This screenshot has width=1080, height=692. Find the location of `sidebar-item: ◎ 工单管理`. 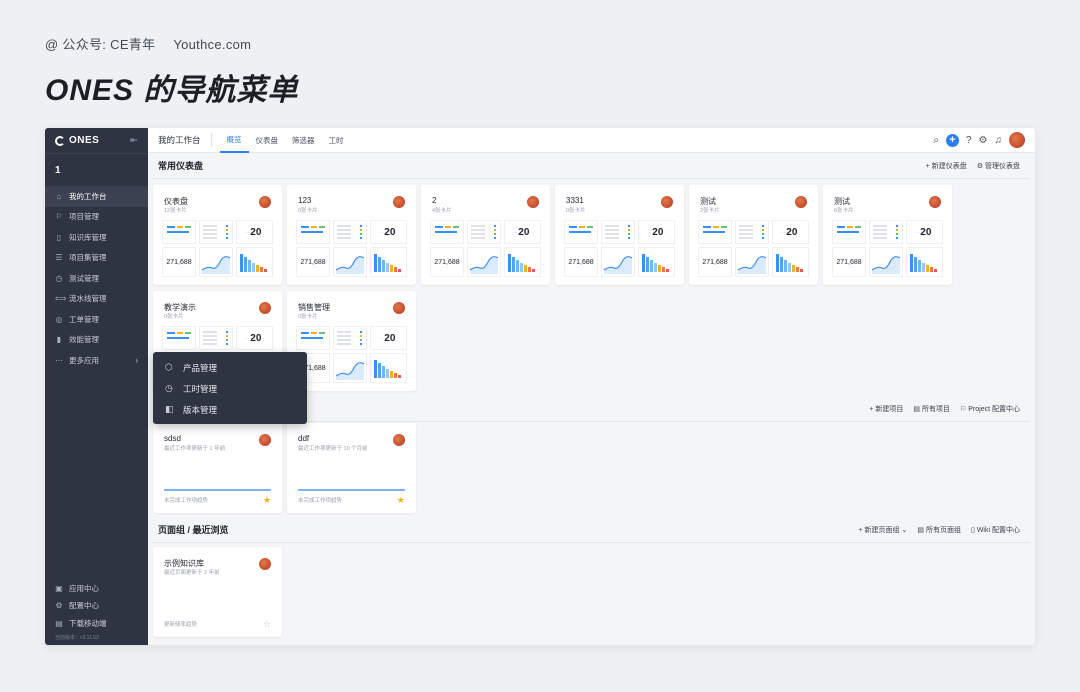

sidebar-item: ◎ 工单管理 is located at coordinates (96, 319).